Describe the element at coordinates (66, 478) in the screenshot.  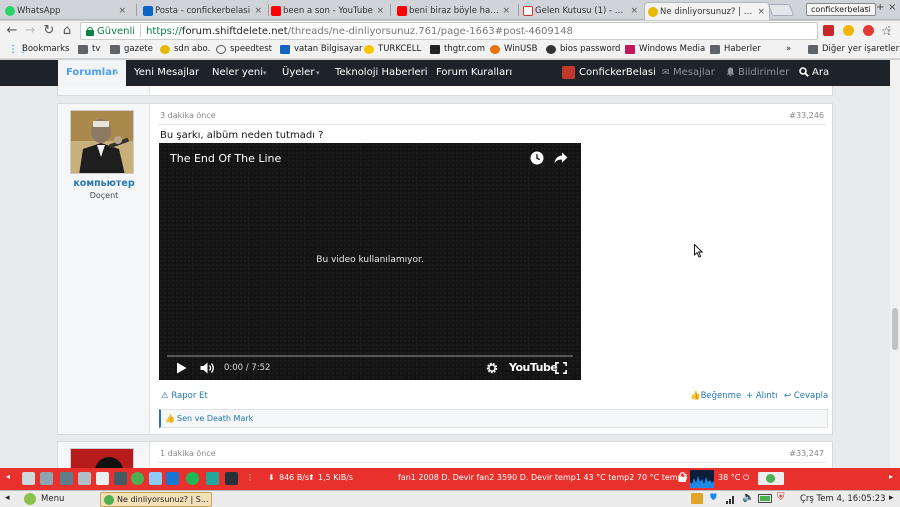
I see `network-icon` at that location.